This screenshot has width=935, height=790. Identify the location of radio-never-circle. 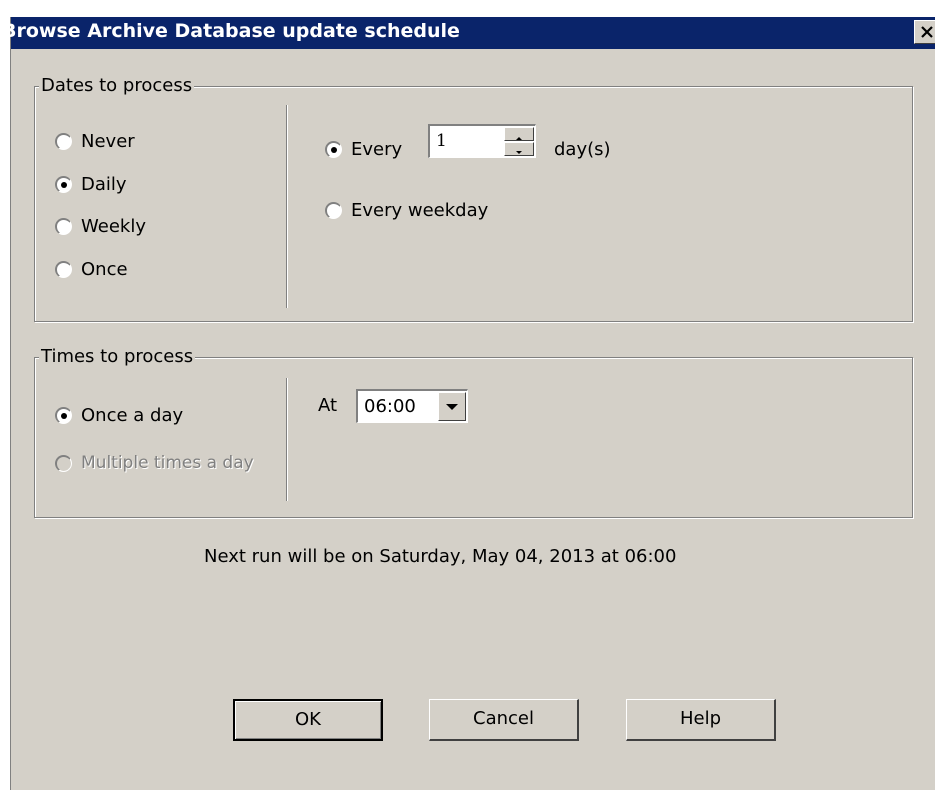
(63, 141).